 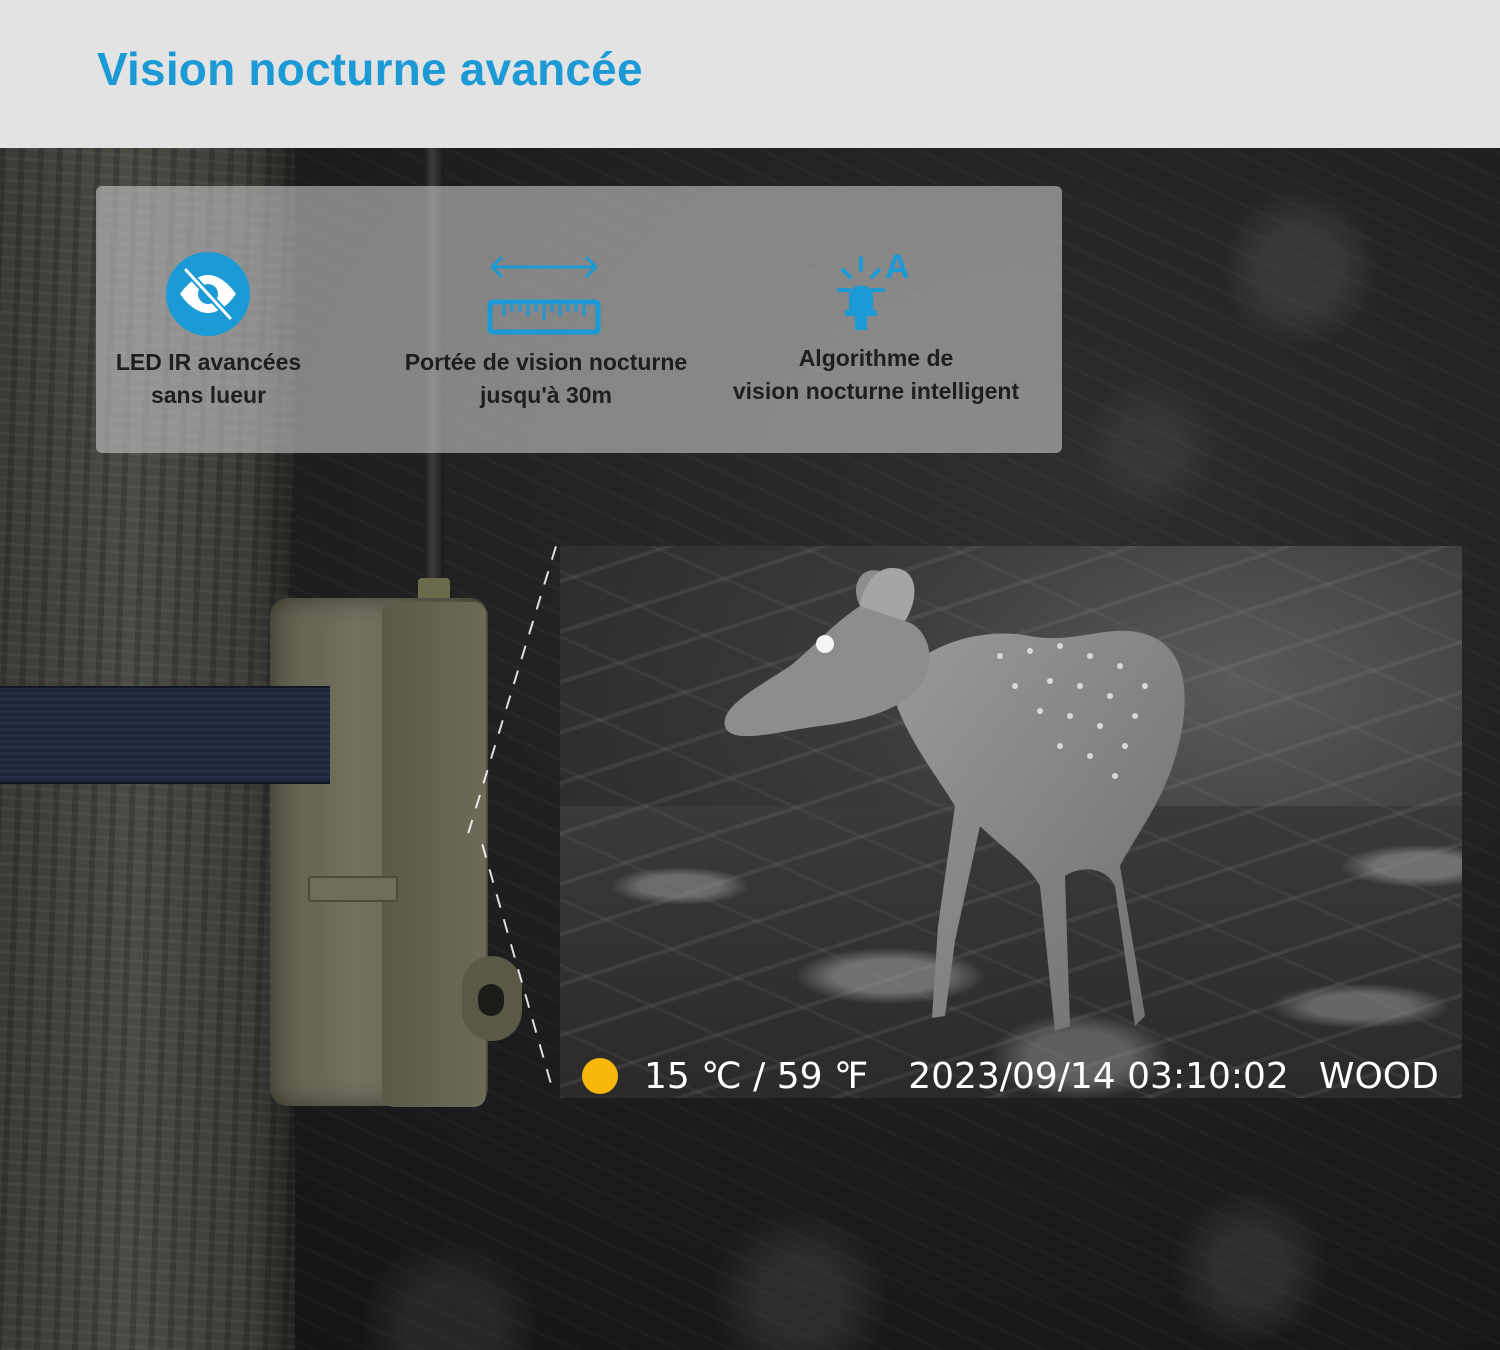 I want to click on svg-text: A, so click(x=897, y=267).